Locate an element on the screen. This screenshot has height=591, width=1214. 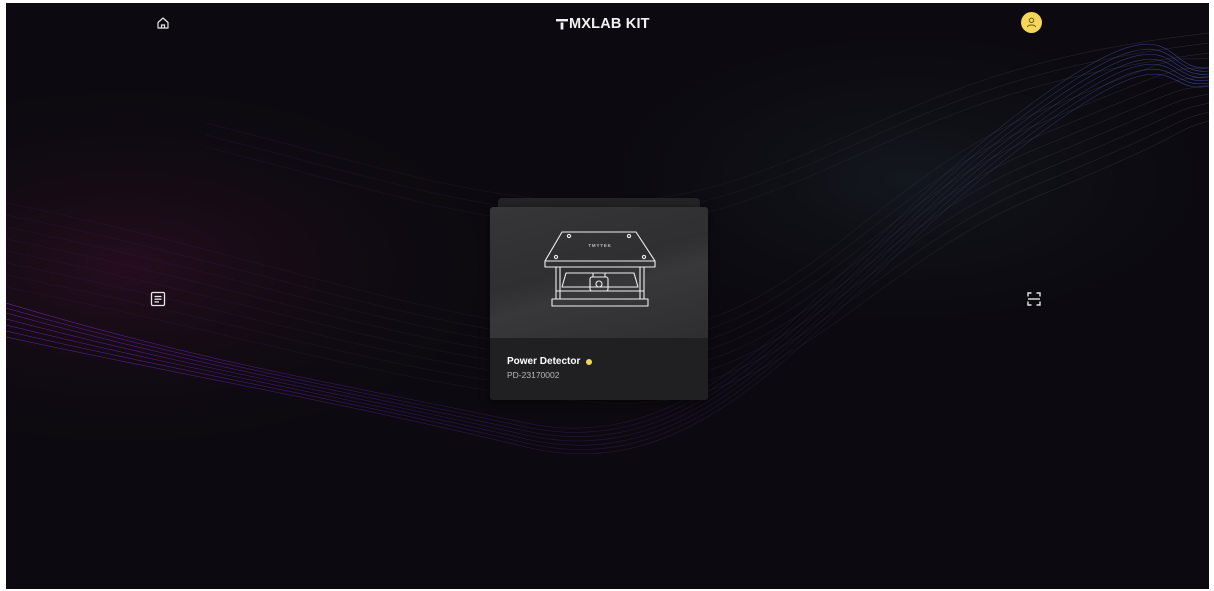
document-list-icon is located at coordinates (158, 299).